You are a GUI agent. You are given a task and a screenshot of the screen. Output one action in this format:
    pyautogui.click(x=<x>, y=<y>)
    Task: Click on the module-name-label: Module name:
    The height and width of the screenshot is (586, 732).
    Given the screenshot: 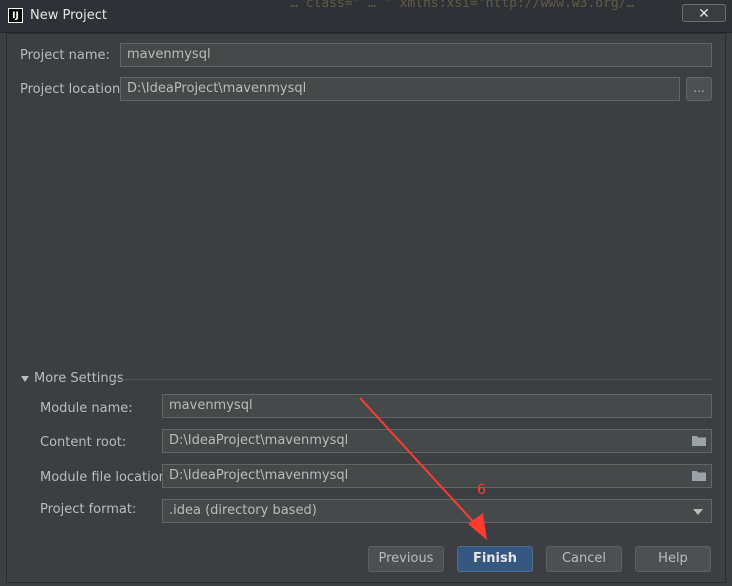 What is the action you would take?
    pyautogui.click(x=86, y=408)
    